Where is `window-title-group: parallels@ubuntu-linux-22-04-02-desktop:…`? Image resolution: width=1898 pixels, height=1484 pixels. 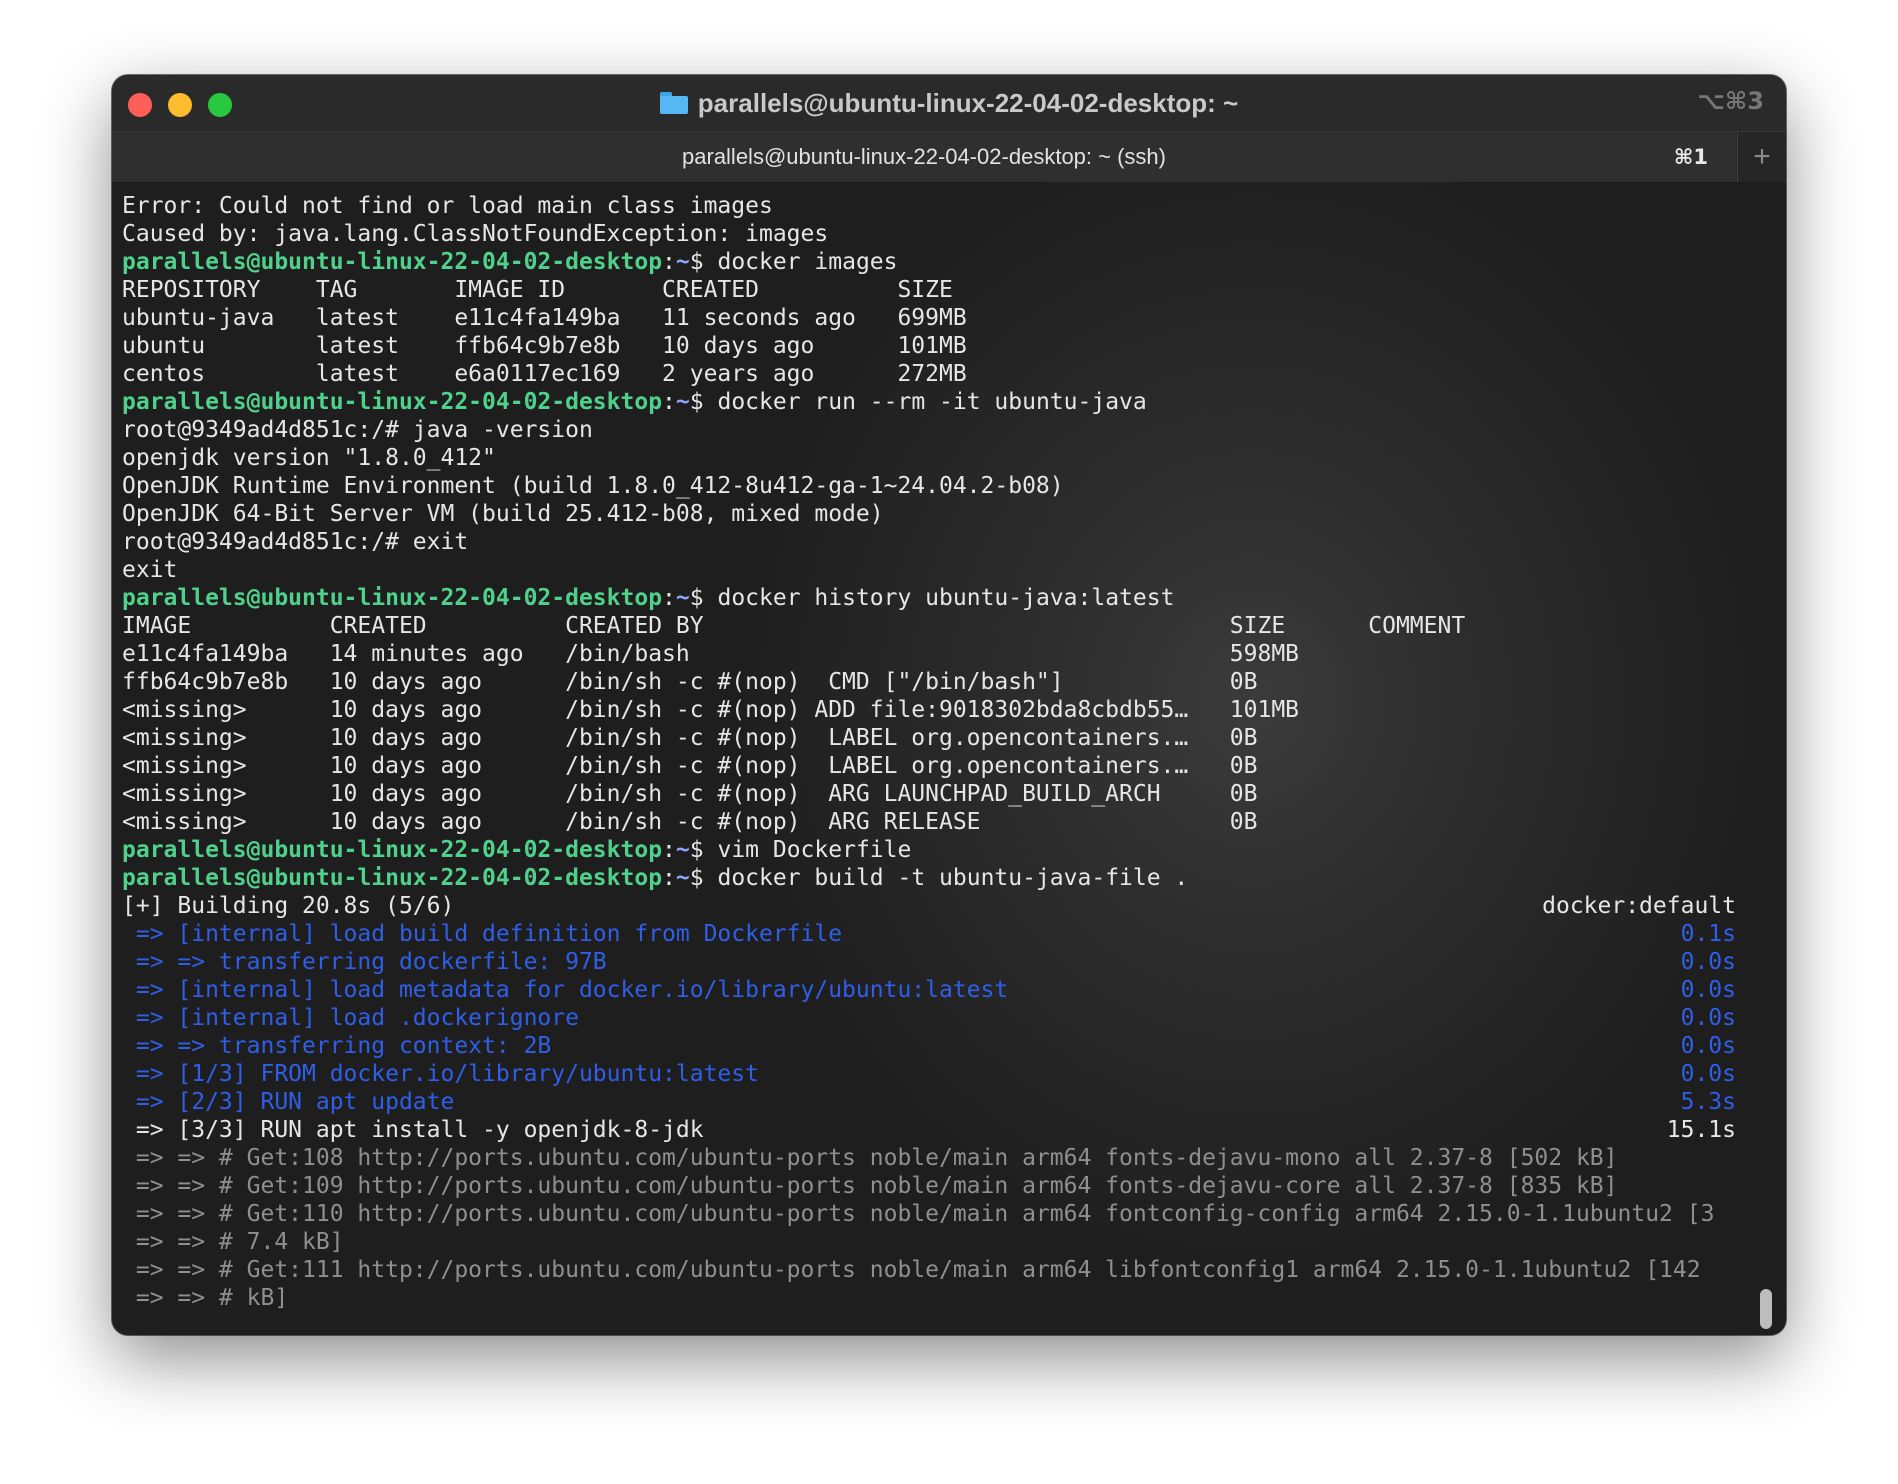 window-title-group: parallels@ubuntu-linux-22-04-02-desktop:… is located at coordinates (949, 103).